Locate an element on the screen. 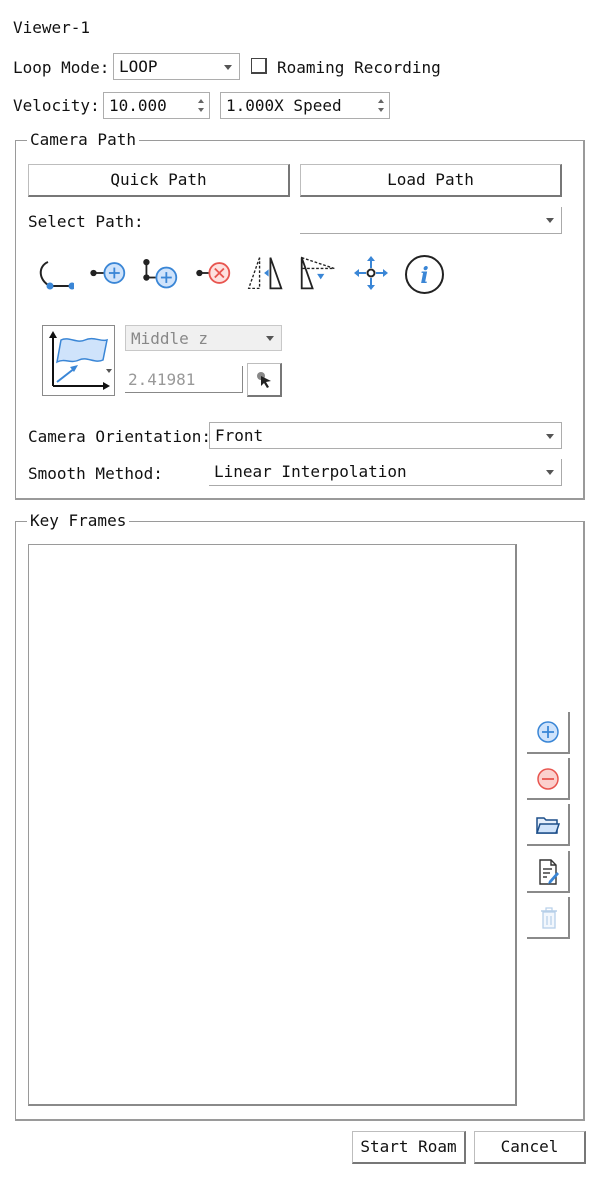 This screenshot has width=600, height=1179. delete-all-button is located at coordinates (548, 918).